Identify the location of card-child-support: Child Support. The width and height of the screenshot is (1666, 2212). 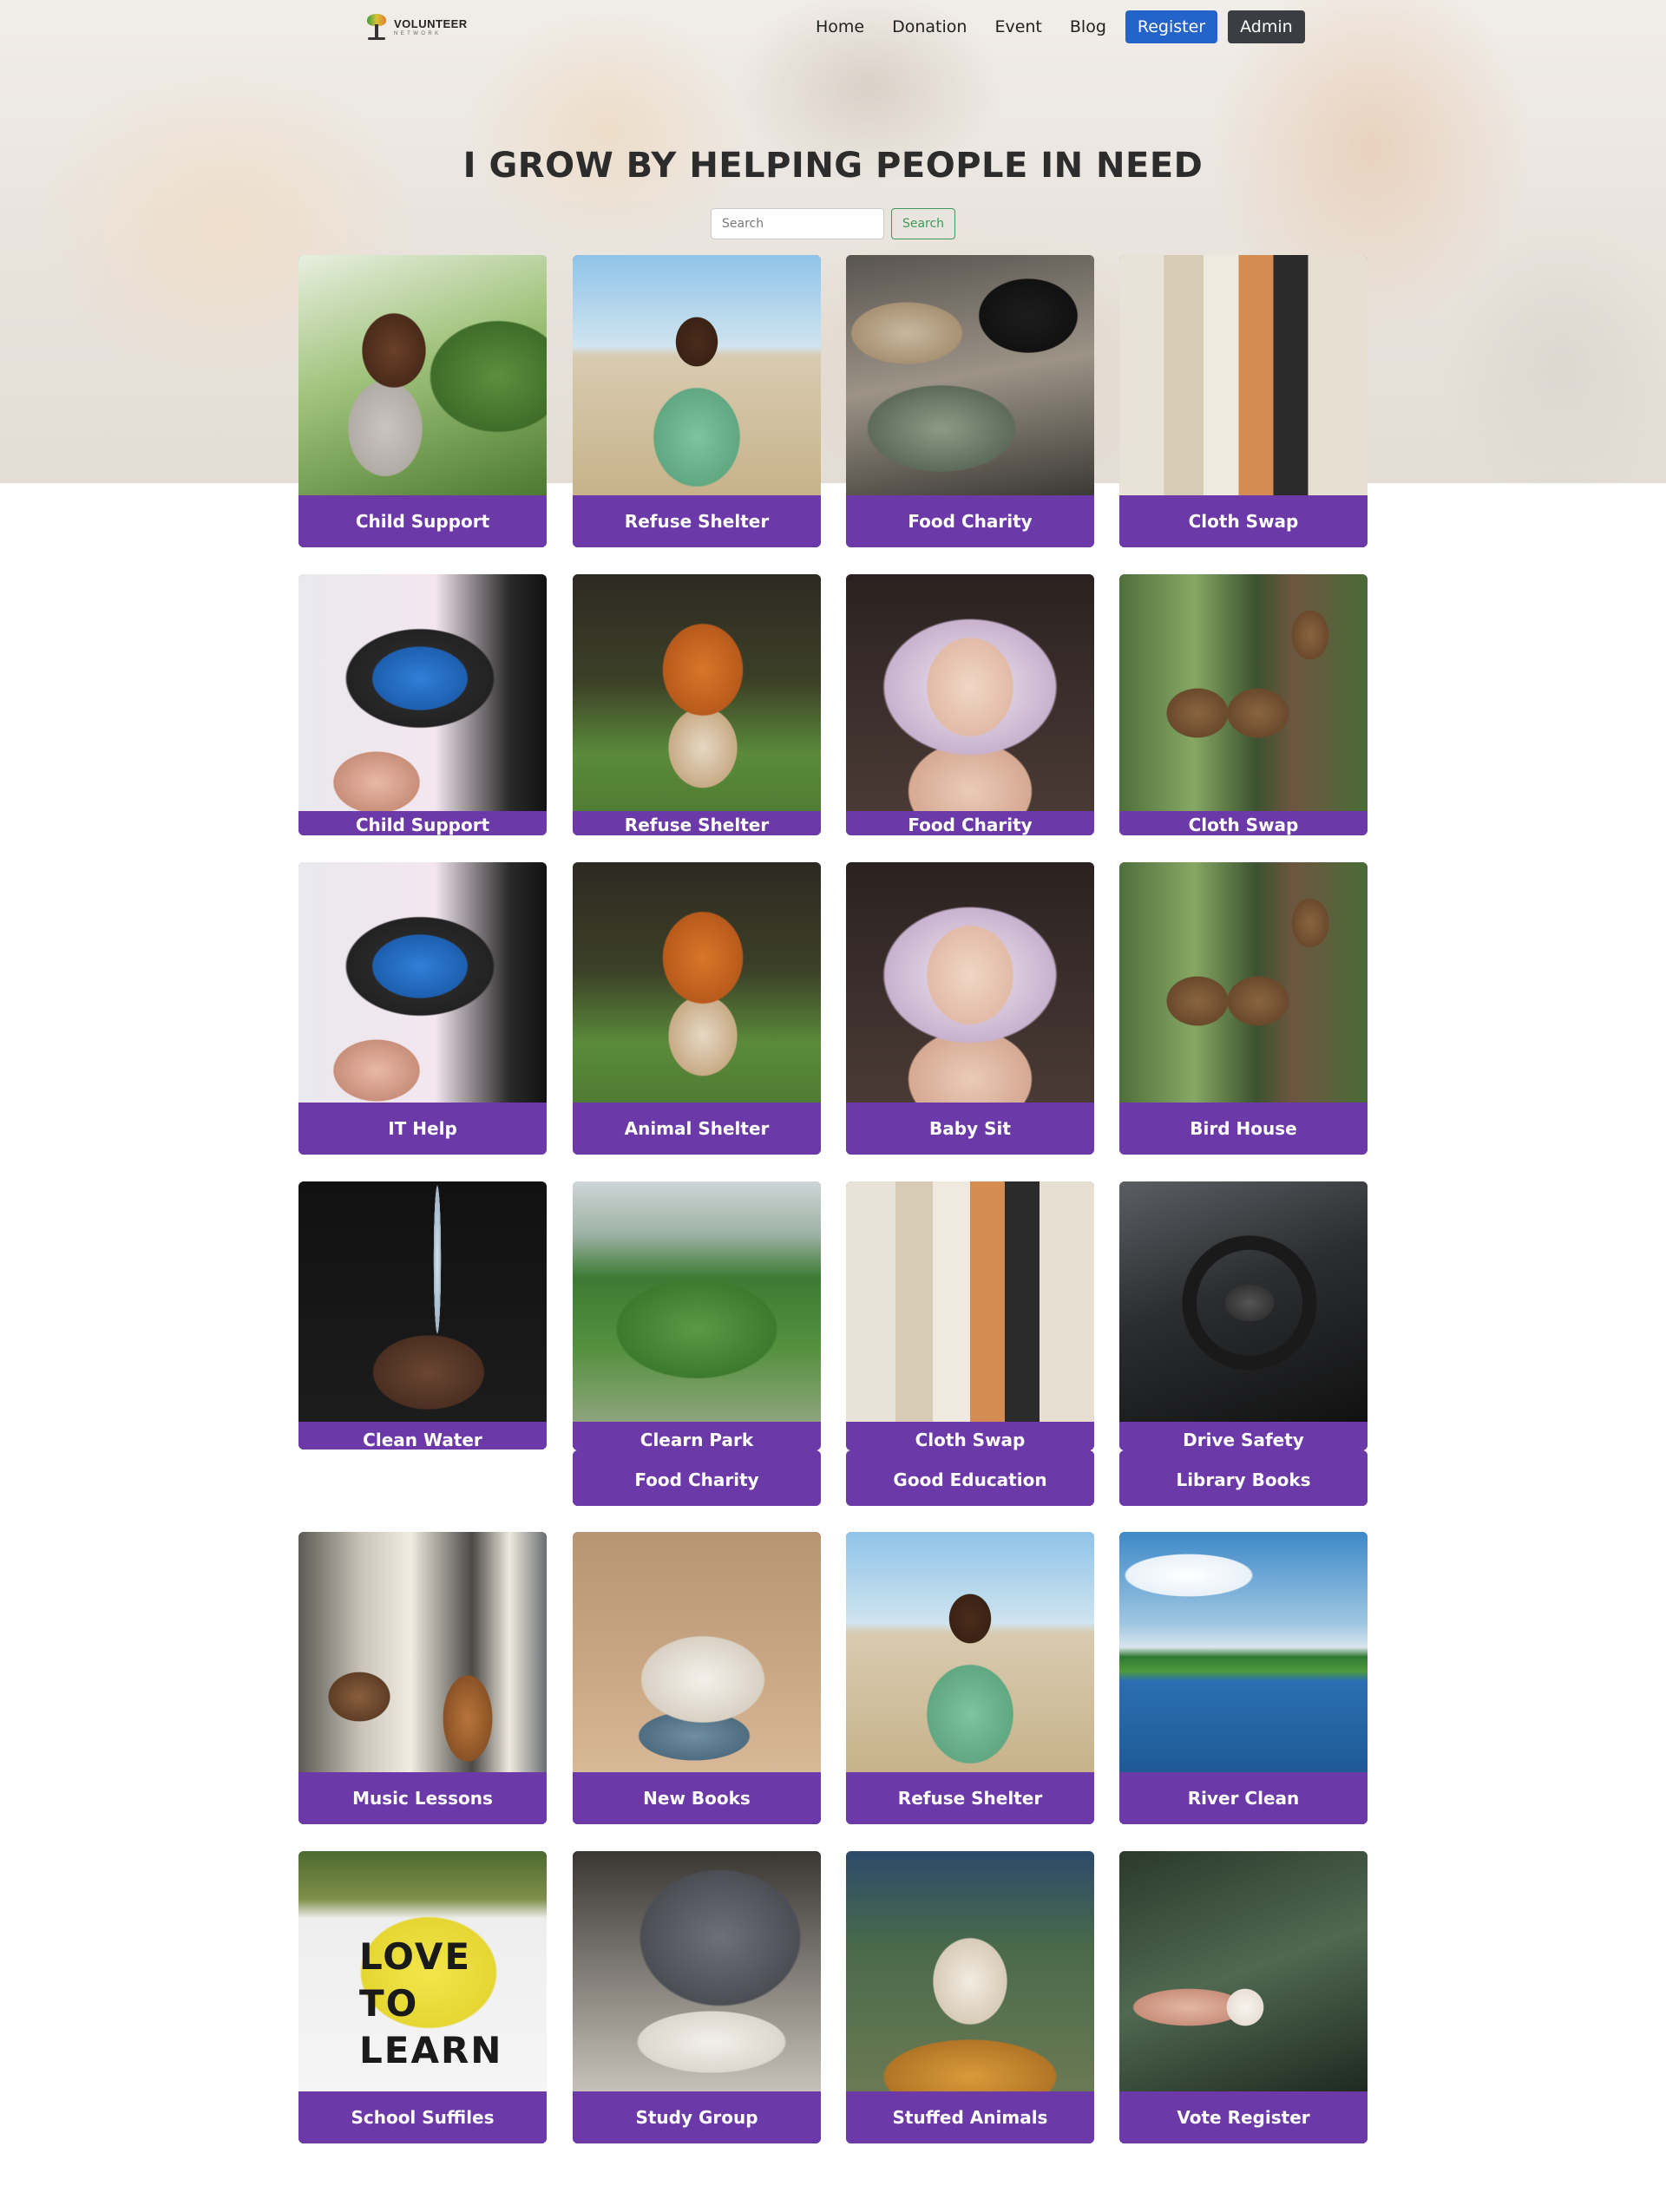
(422, 401).